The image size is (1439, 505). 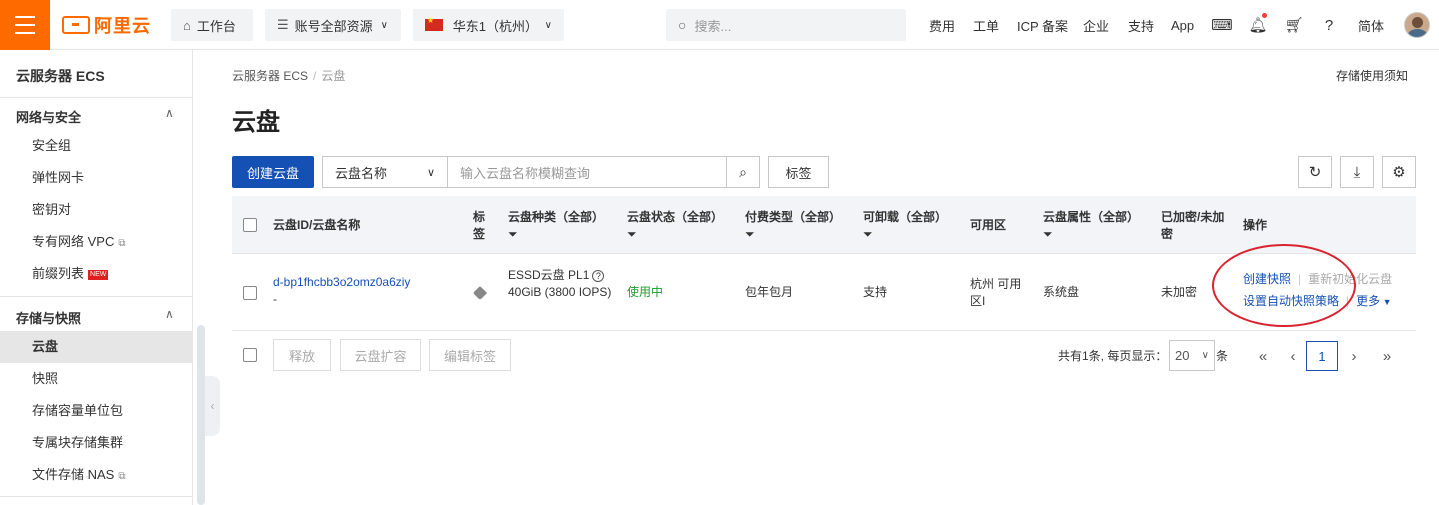 What do you see at coordinates (598, 276) in the screenshot?
I see `question-icon: ?` at bounding box center [598, 276].